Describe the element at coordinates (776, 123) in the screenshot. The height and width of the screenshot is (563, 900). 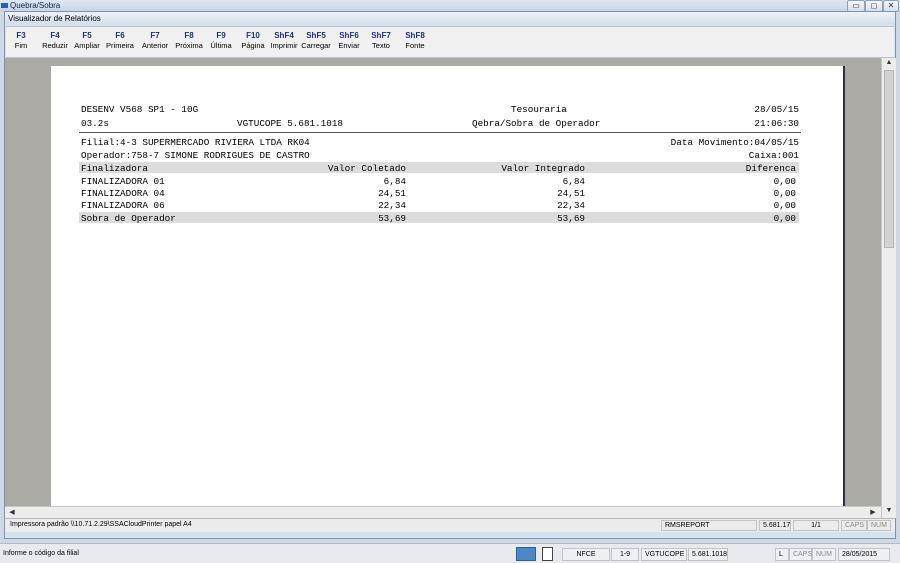
I see `report-time: 21:06:30` at that location.